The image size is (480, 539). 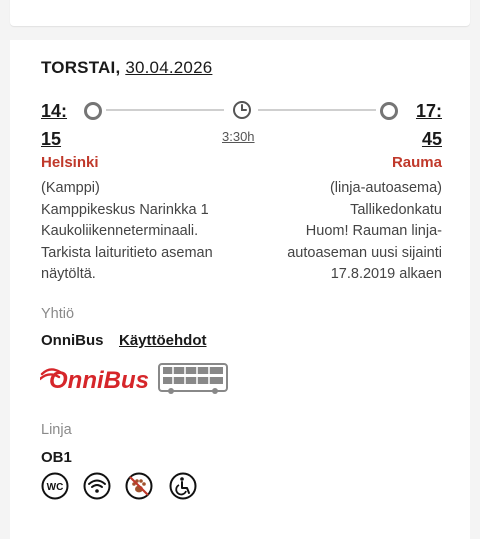 What do you see at coordinates (238, 136) in the screenshot?
I see `trip-duration: 3:30h` at bounding box center [238, 136].